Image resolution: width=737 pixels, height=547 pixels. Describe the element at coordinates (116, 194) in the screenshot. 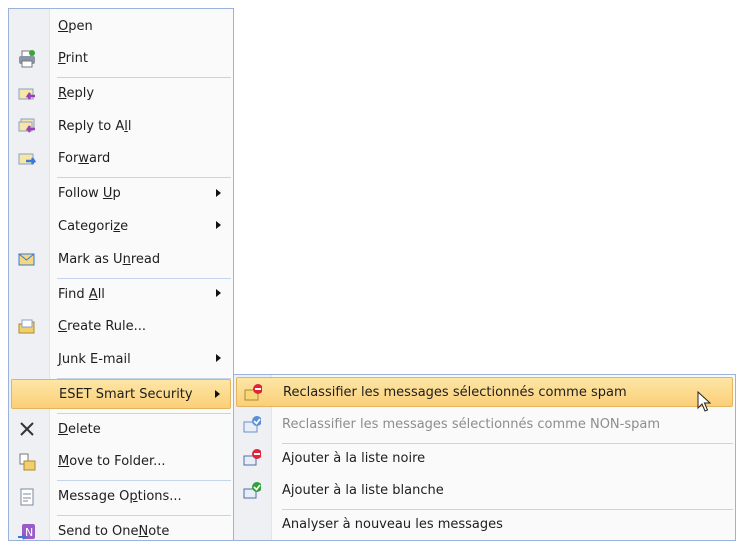

I see `label-text: p` at that location.